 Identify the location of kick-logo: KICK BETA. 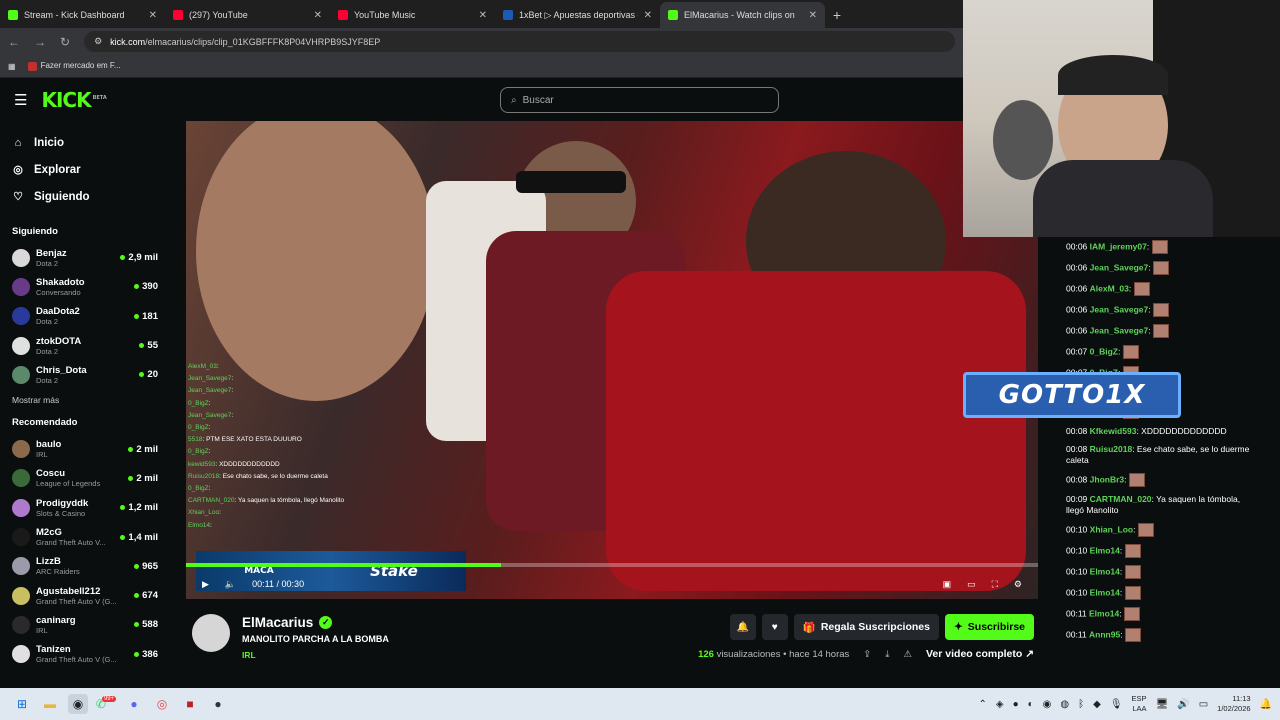
(73, 100).